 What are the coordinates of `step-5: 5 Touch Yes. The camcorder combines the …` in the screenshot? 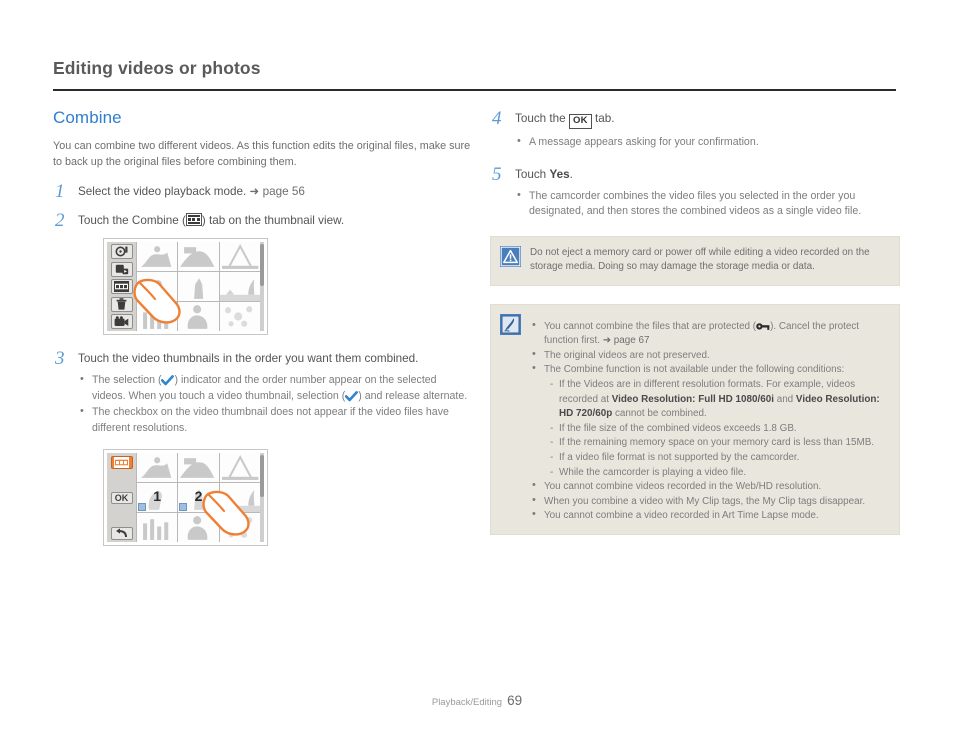 It's located at (695, 191).